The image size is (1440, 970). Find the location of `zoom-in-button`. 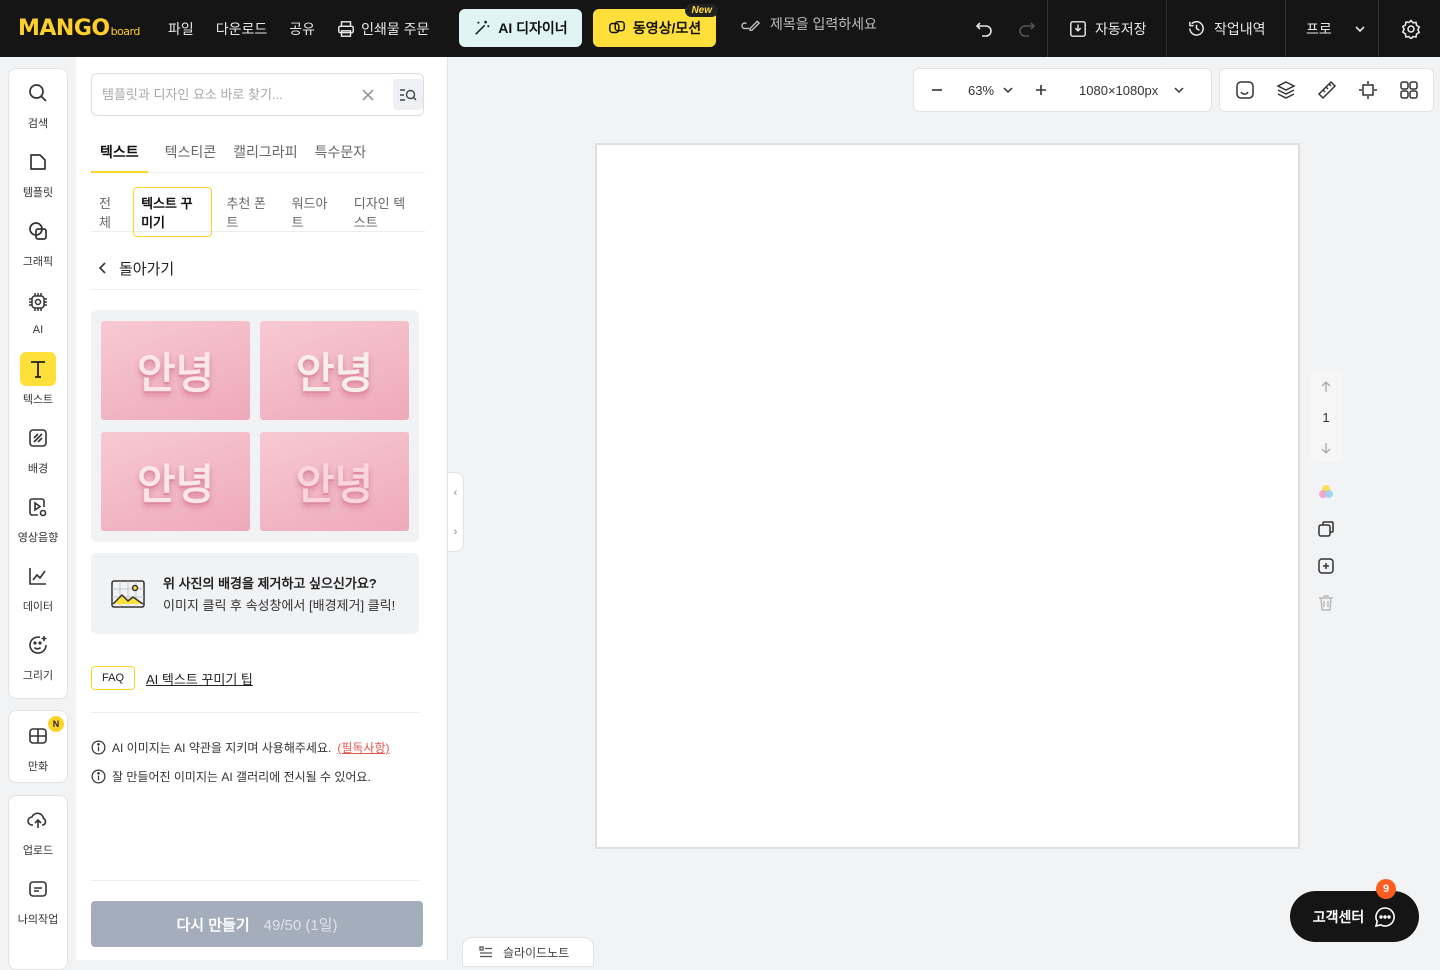

zoom-in-button is located at coordinates (1041, 90).